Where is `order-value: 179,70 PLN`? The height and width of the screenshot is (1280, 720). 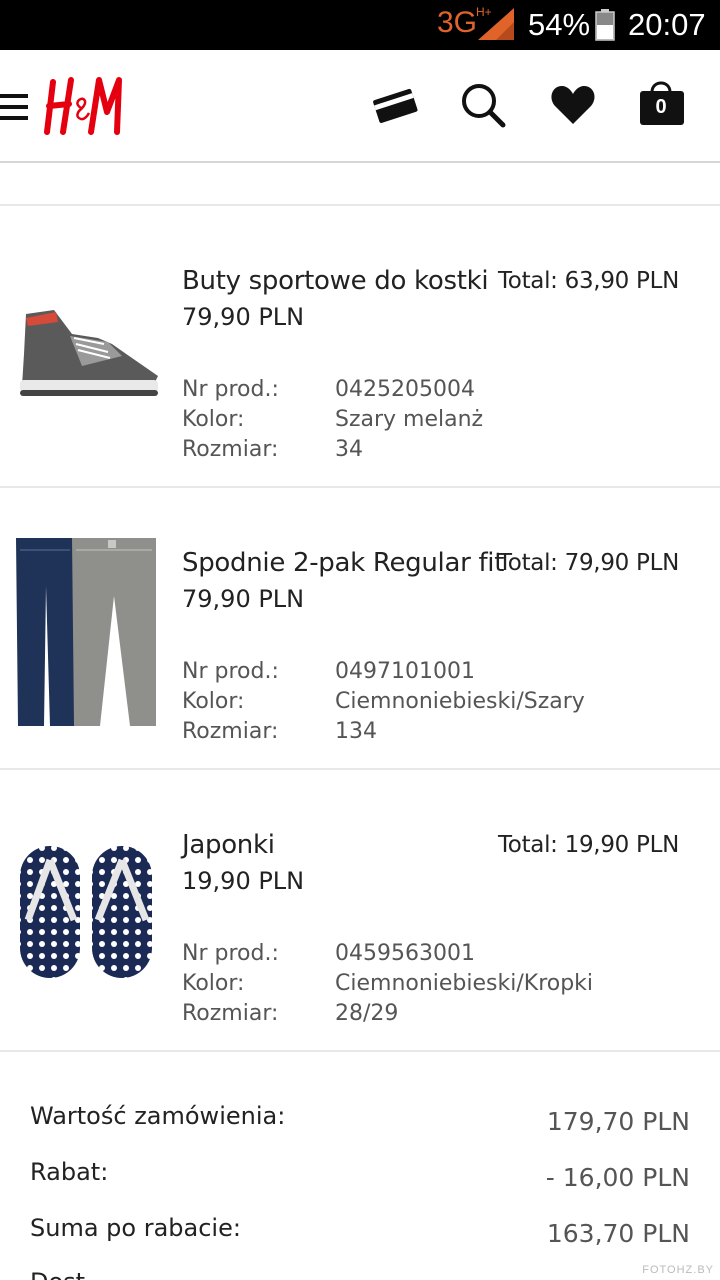 order-value: 179,70 PLN is located at coordinates (618, 1121).